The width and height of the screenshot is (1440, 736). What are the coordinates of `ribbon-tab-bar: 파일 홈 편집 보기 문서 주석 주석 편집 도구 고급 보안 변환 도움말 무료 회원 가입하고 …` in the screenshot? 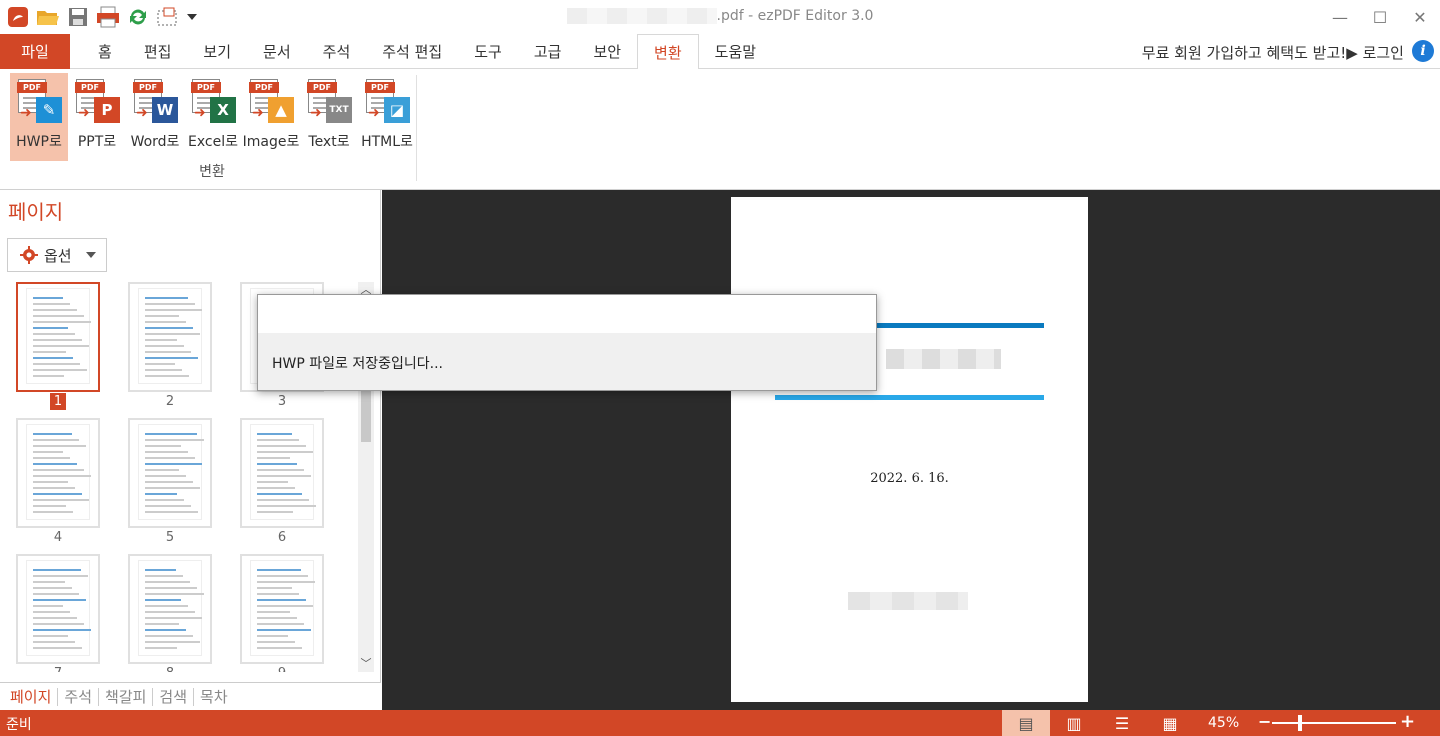 It's located at (720, 52).